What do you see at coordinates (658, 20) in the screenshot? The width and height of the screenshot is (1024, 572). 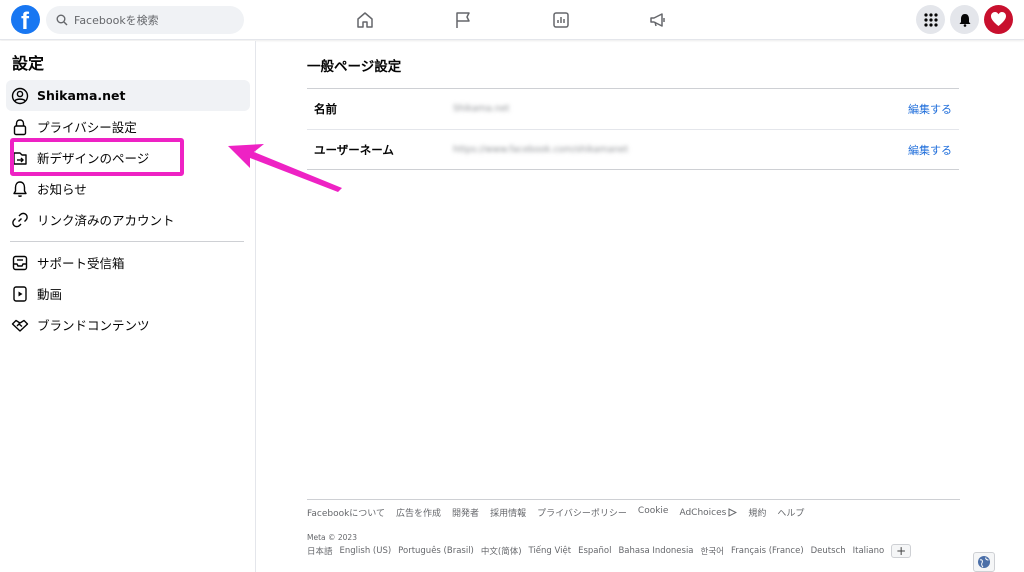 I see `megaphone-icon` at bounding box center [658, 20].